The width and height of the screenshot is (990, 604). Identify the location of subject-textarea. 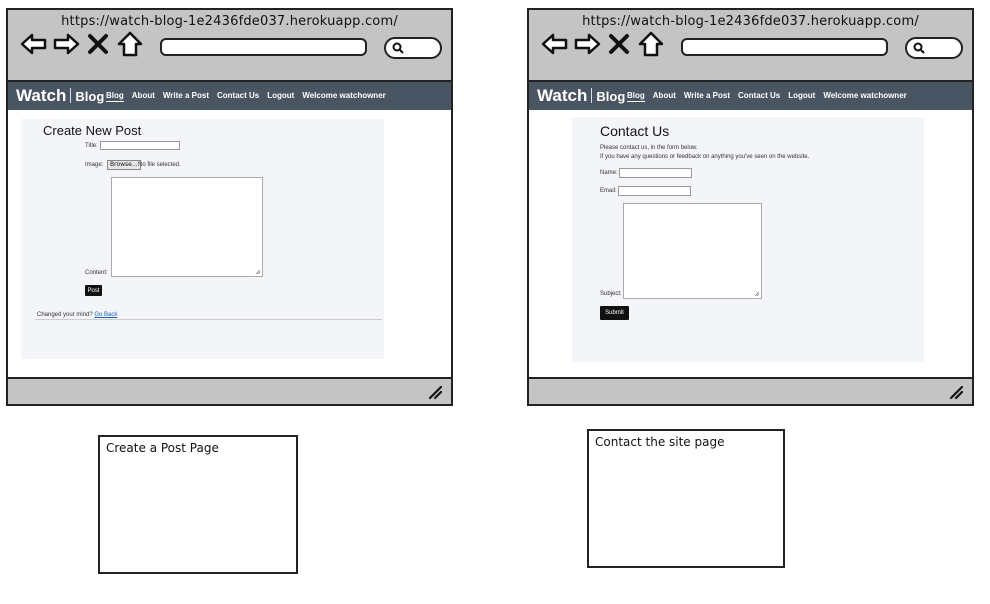
(692, 251).